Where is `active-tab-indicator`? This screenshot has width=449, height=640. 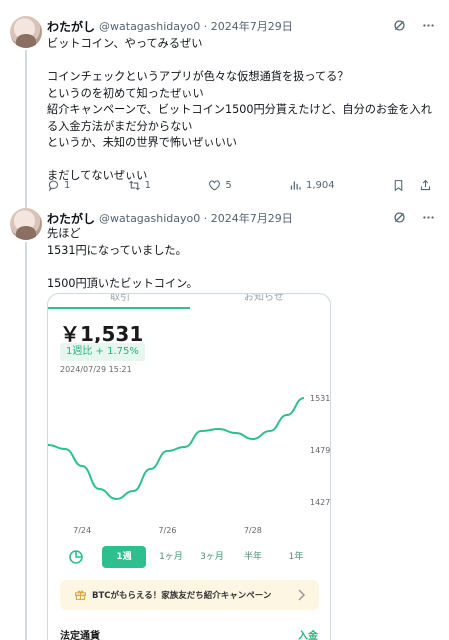 active-tab-indicator is located at coordinates (119, 308).